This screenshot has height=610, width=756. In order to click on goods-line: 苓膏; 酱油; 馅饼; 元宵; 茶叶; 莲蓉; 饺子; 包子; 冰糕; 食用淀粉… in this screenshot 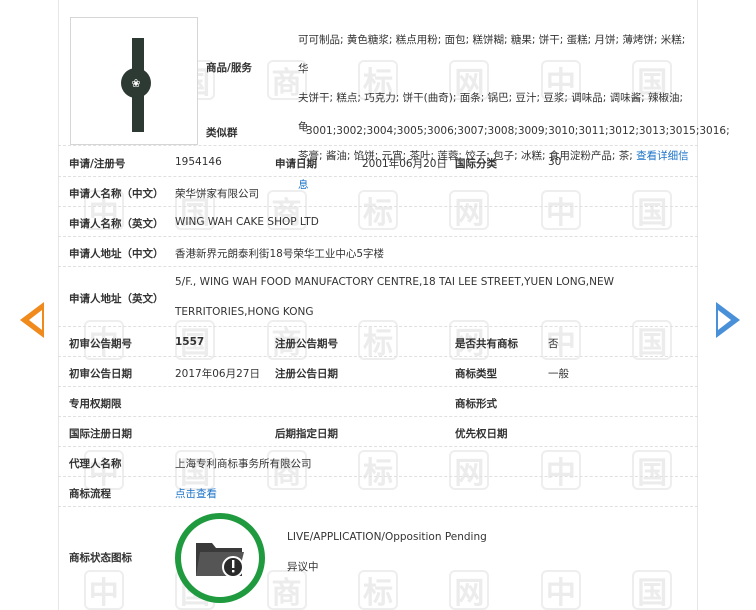, I will do `click(494, 171)`.